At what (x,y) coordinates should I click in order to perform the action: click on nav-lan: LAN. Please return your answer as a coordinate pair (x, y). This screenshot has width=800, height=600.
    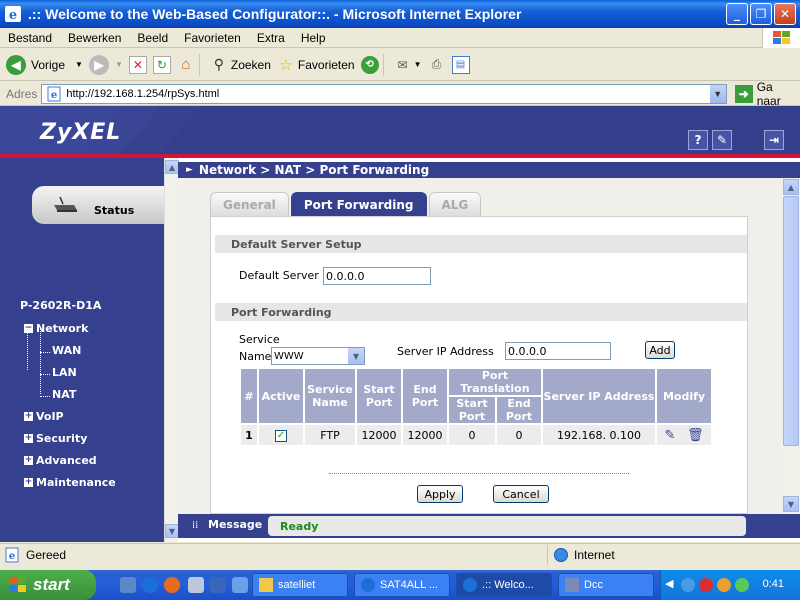
    Looking at the image, I should click on (64, 372).